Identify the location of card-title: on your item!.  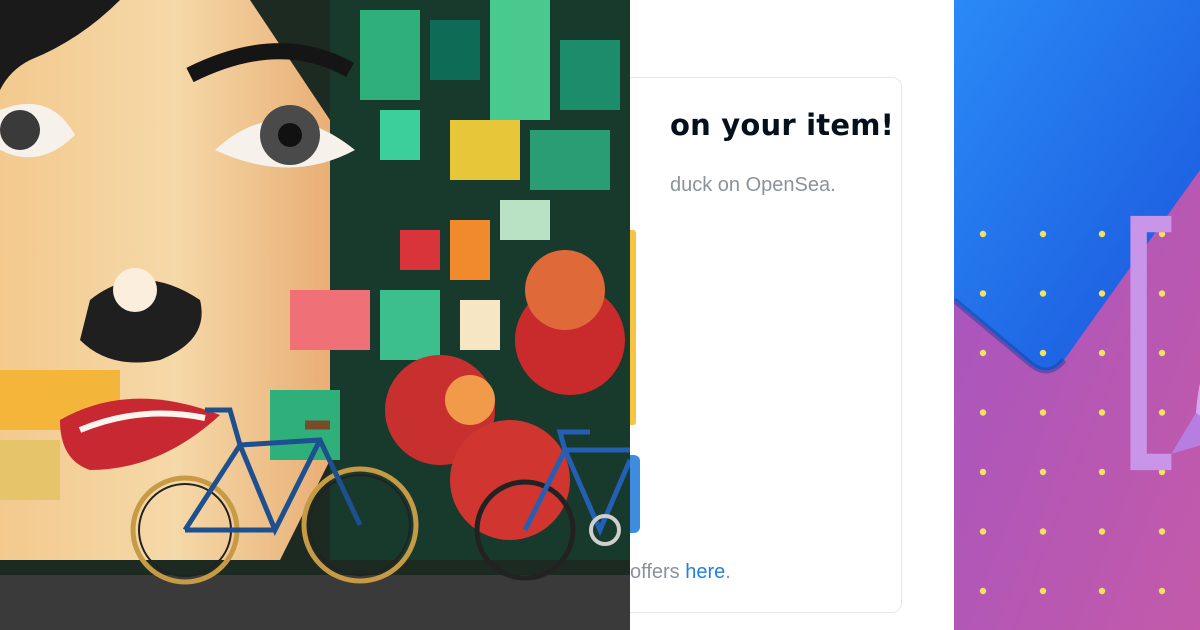
(782, 125).